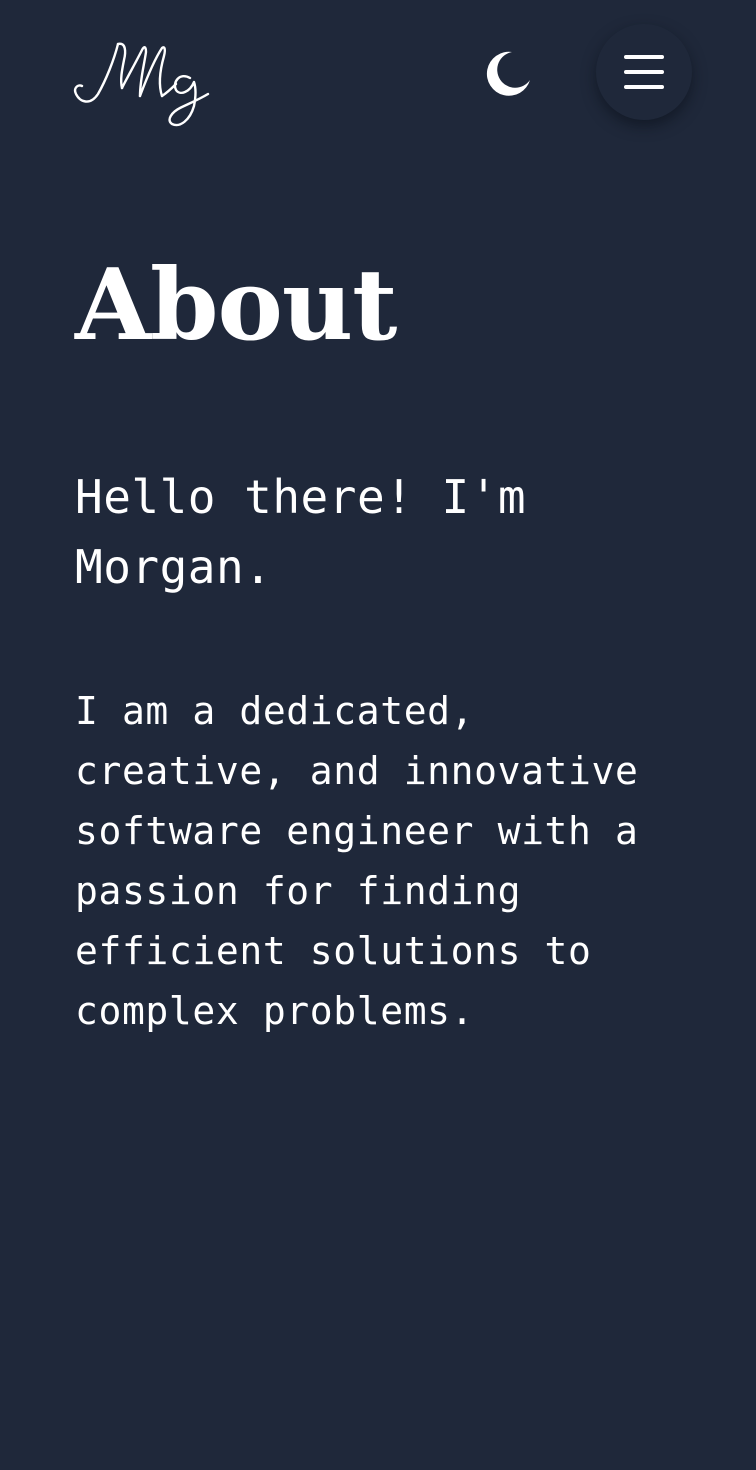 Image resolution: width=756 pixels, height=1470 pixels. I want to click on greeting-heading: Hello there! I'm Morgan., so click(301, 532).